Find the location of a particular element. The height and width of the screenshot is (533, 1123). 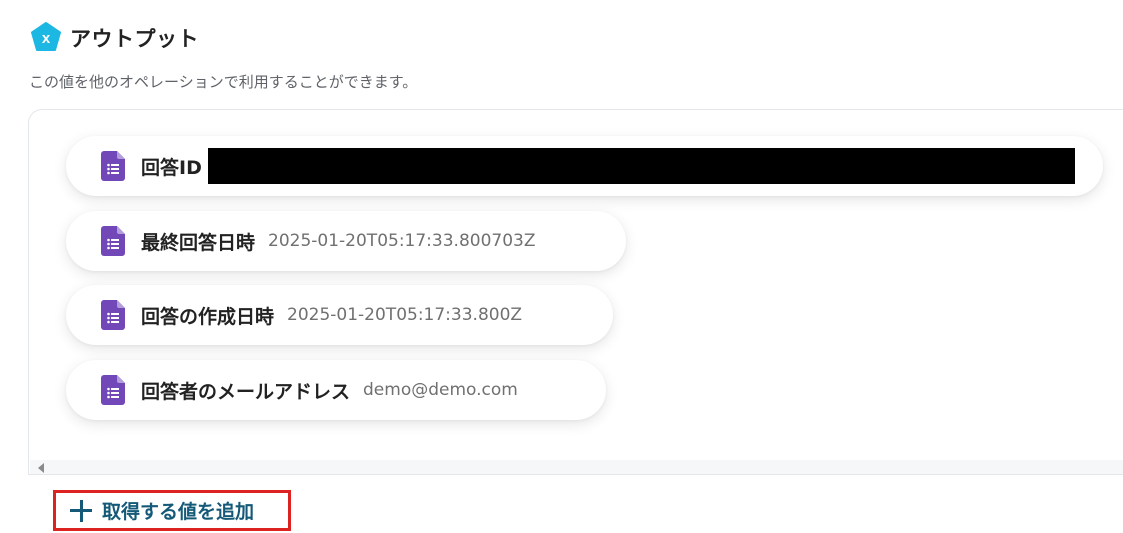

output-chip-respondent-email: 回答者のメールアドレス demo@demo.com is located at coordinates (336, 390).